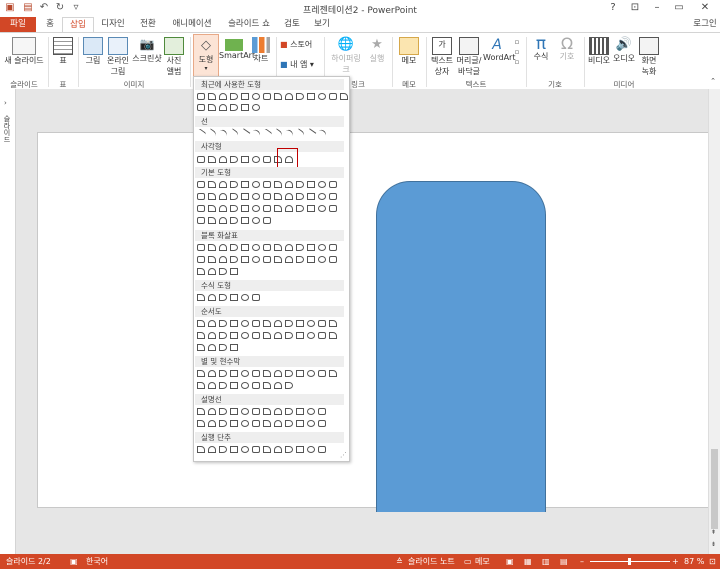  What do you see at coordinates (343, 455) in the screenshot?
I see `resize-grip-icon: ⋰` at bounding box center [343, 455].